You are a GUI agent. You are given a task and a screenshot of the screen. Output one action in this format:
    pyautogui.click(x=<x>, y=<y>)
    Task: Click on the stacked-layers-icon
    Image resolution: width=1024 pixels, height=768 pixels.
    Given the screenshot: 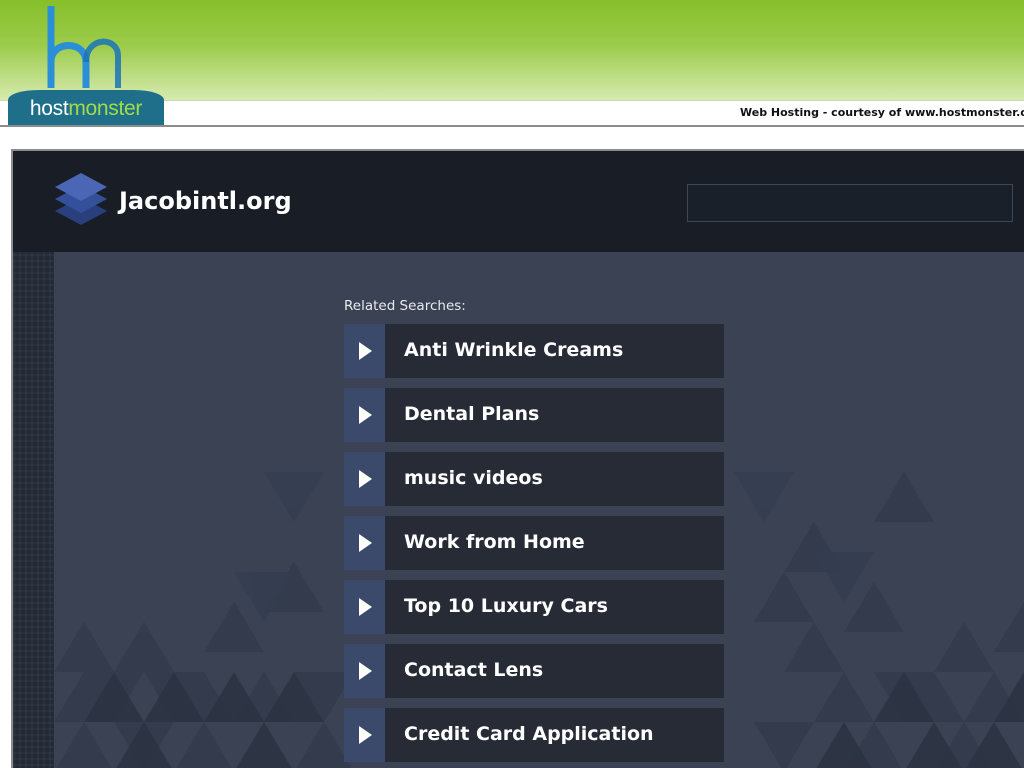 What is the action you would take?
    pyautogui.click(x=81, y=199)
    